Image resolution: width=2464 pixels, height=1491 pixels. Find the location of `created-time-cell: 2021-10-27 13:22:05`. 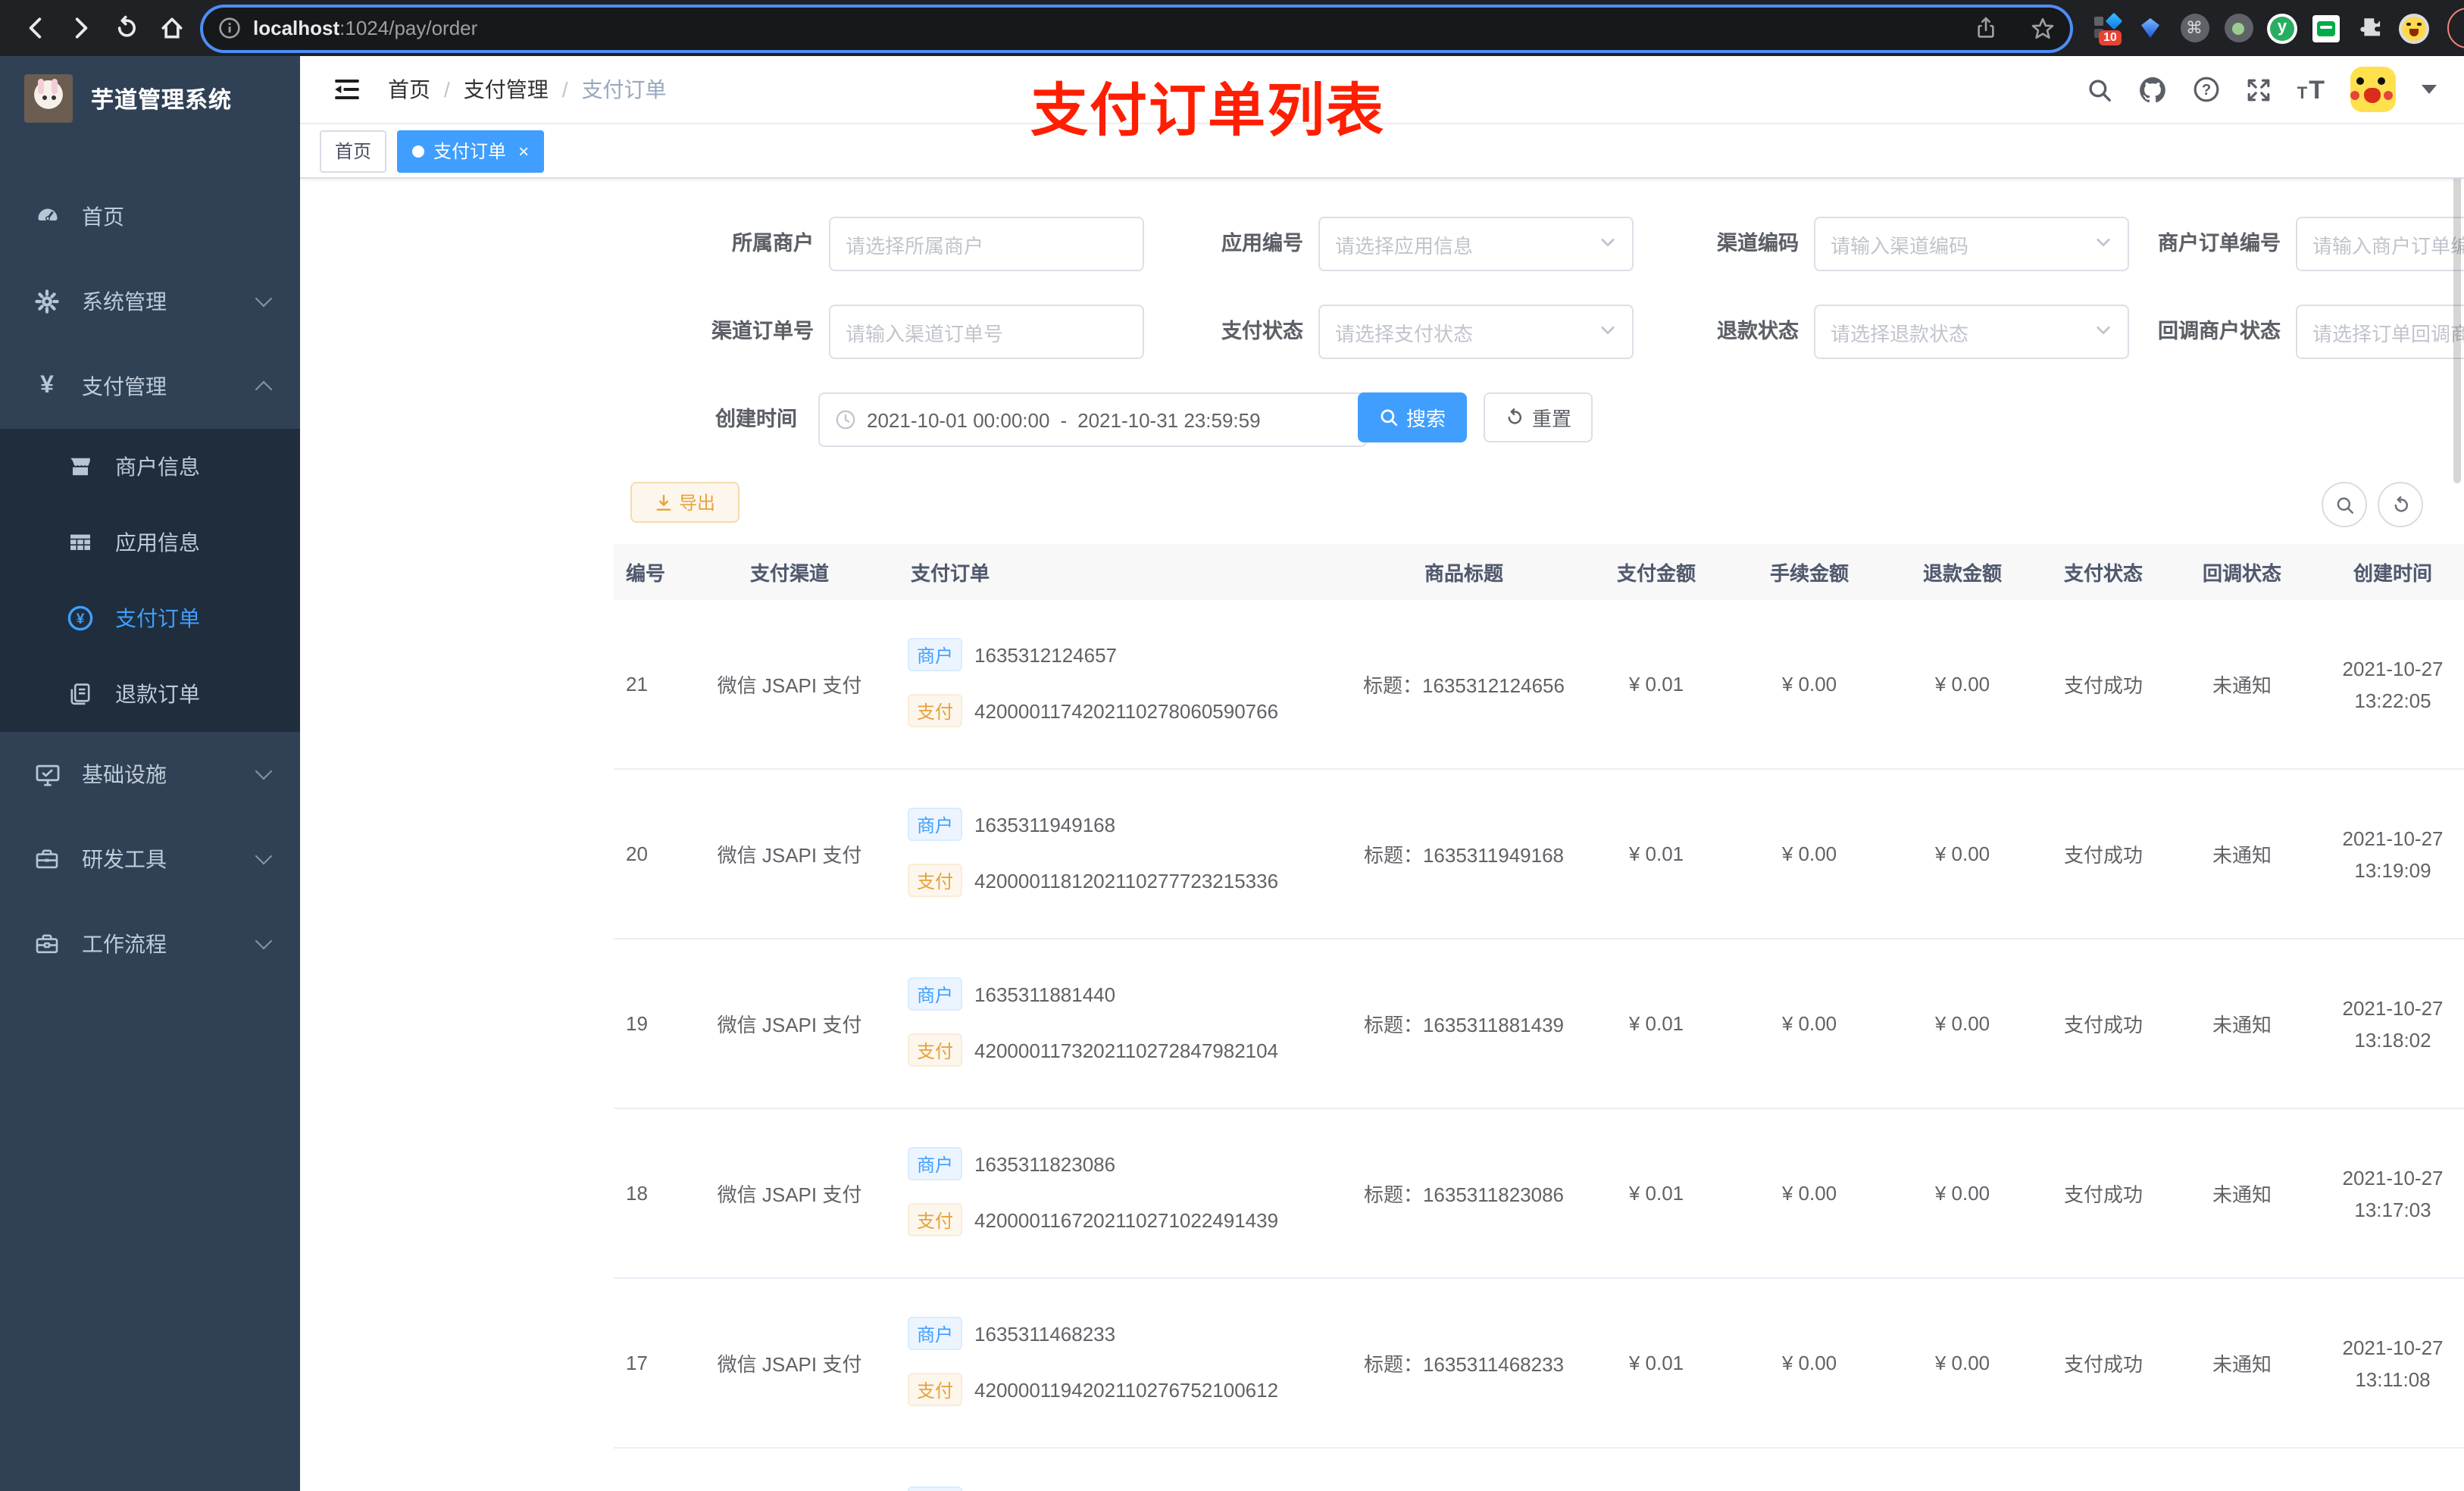

created-time-cell: 2021-10-27 13:22:05 is located at coordinates (2389, 685).